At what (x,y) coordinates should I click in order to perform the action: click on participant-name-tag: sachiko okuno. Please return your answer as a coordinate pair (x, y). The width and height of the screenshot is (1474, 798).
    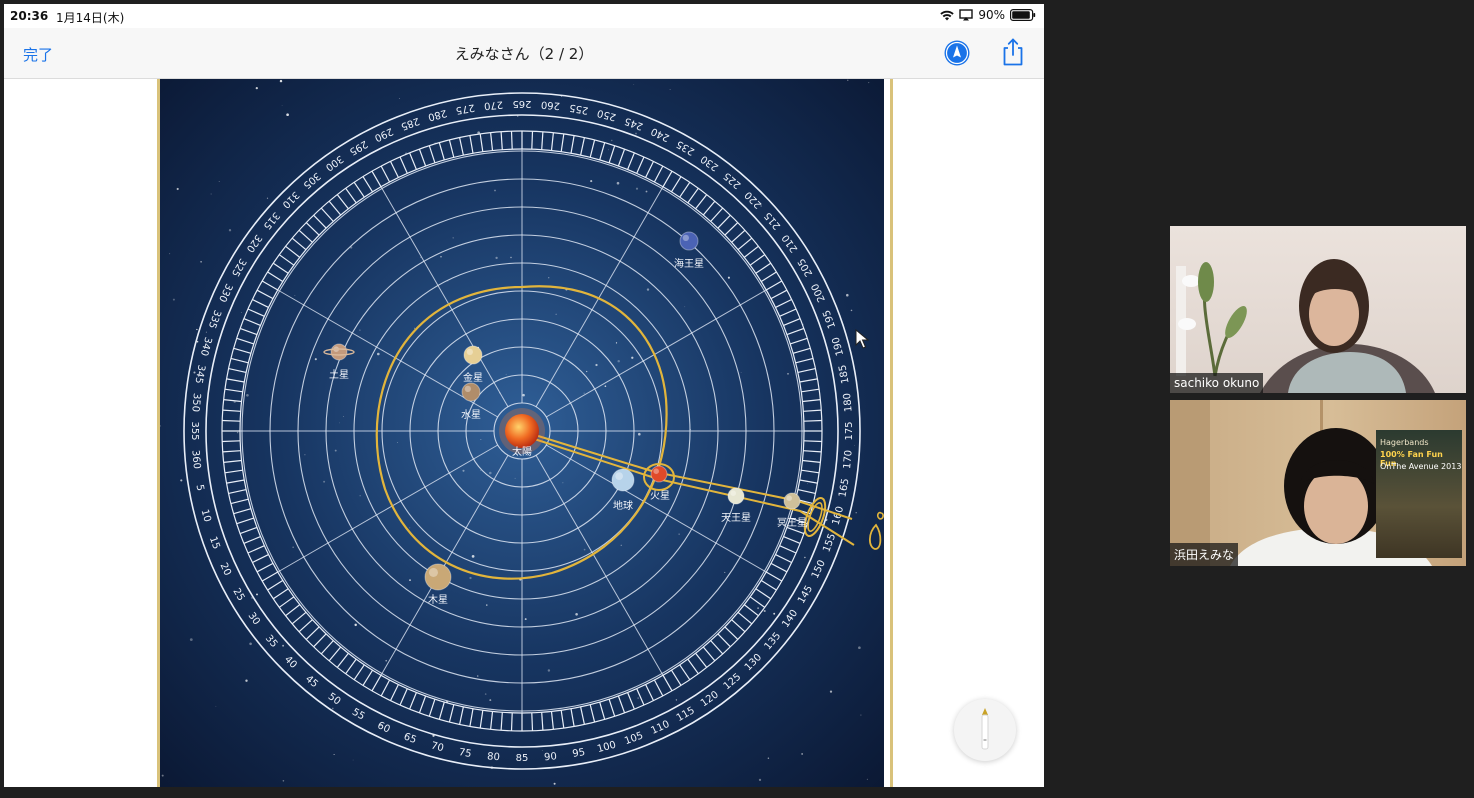
    Looking at the image, I should click on (1217, 383).